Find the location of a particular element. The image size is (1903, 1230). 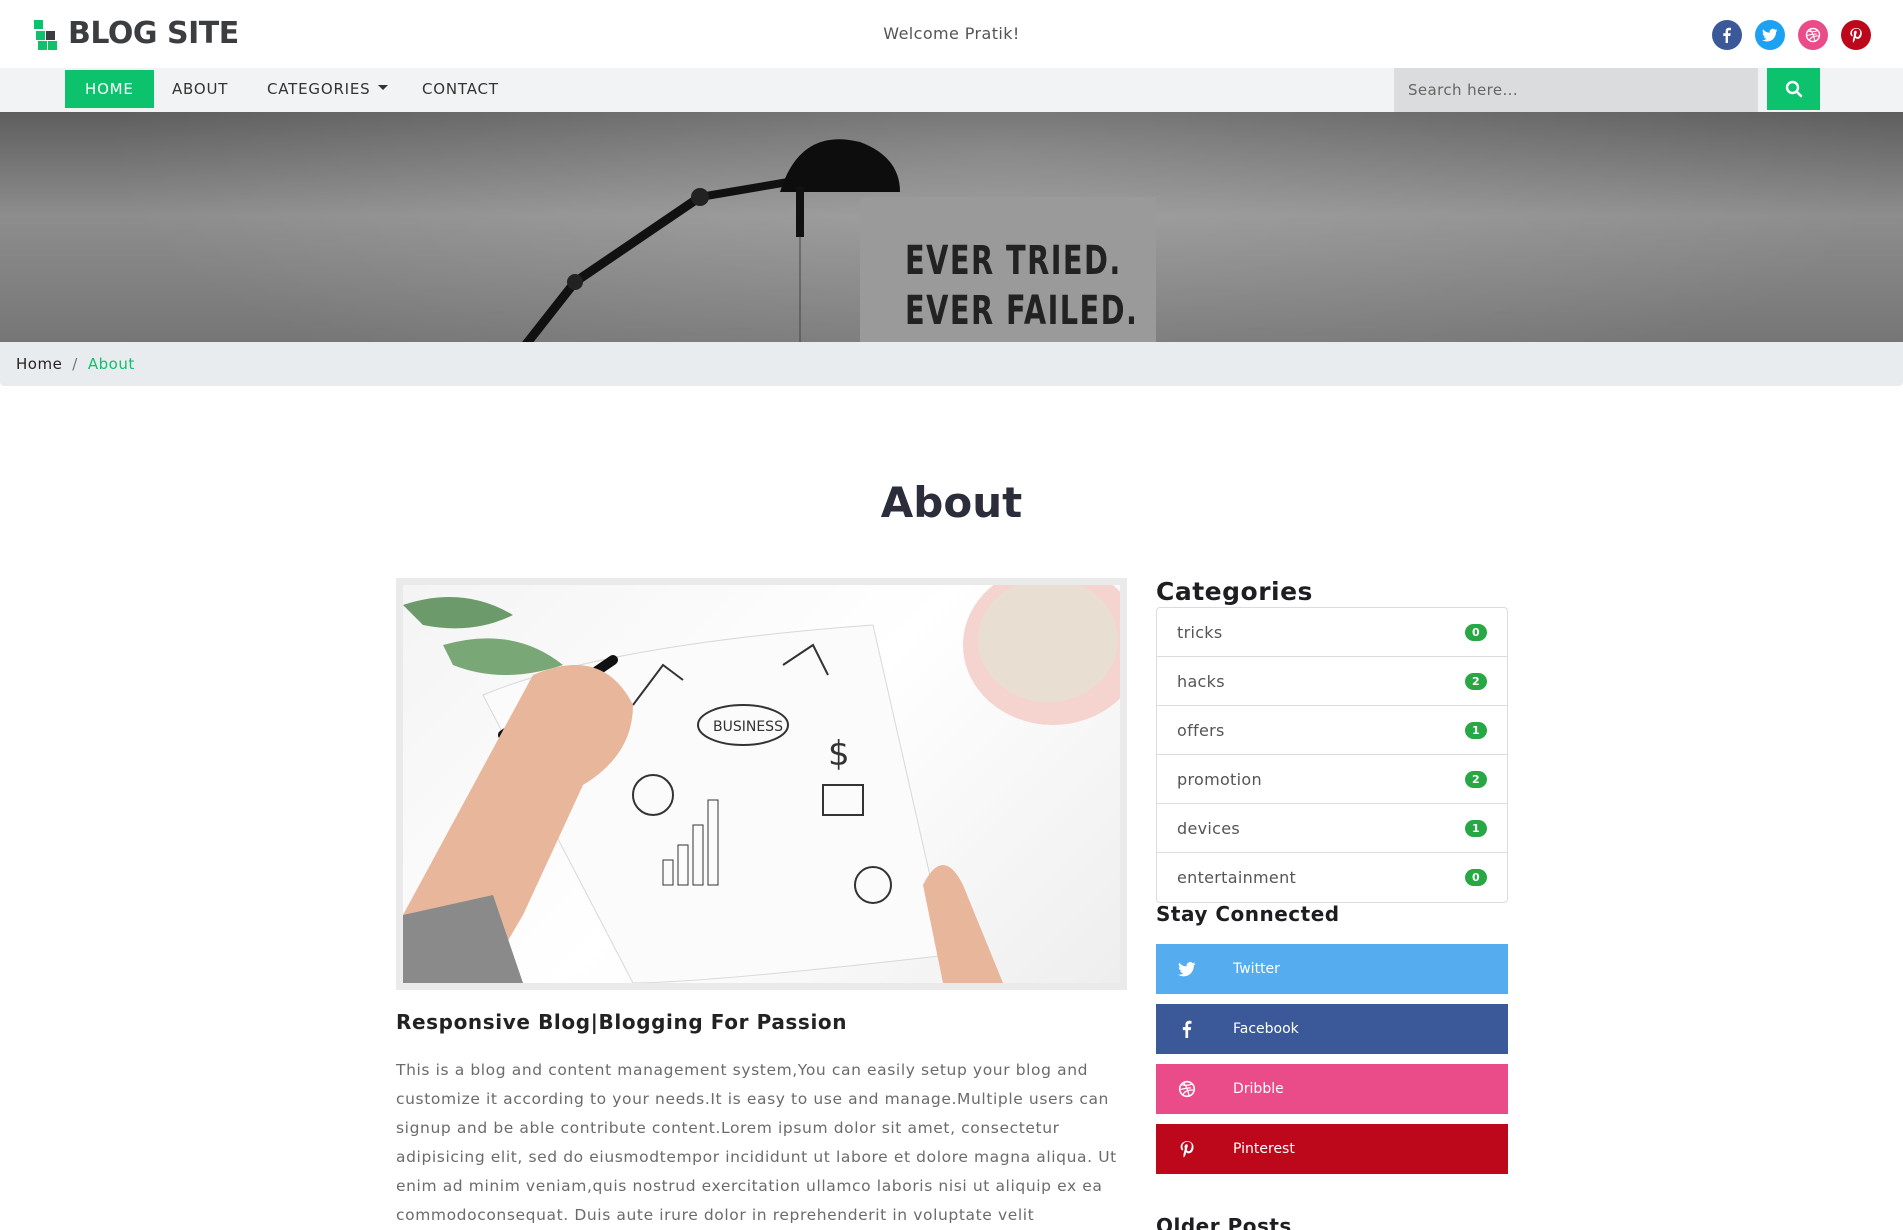

pinterest-button-label: Pinterest is located at coordinates (1264, 1149).